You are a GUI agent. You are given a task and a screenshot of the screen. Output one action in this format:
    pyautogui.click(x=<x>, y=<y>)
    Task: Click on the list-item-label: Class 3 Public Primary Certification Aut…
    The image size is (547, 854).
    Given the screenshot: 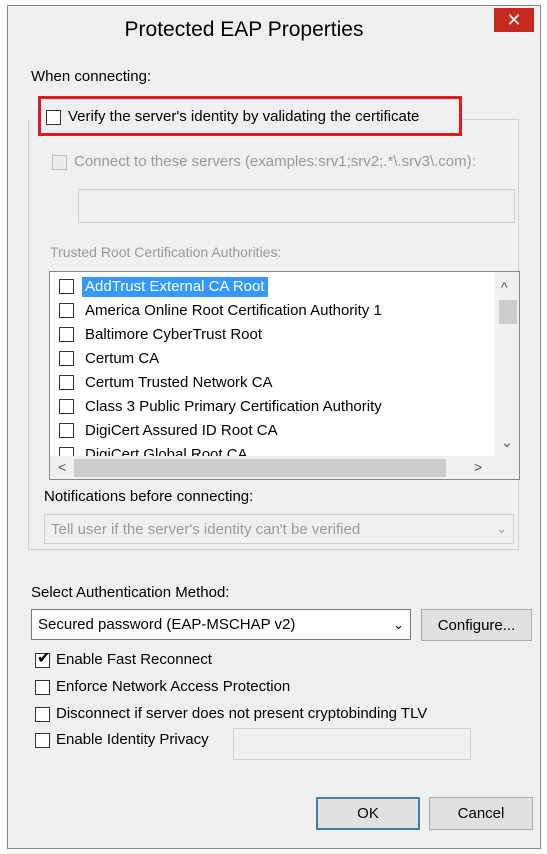 What is the action you would take?
    pyautogui.click(x=233, y=406)
    